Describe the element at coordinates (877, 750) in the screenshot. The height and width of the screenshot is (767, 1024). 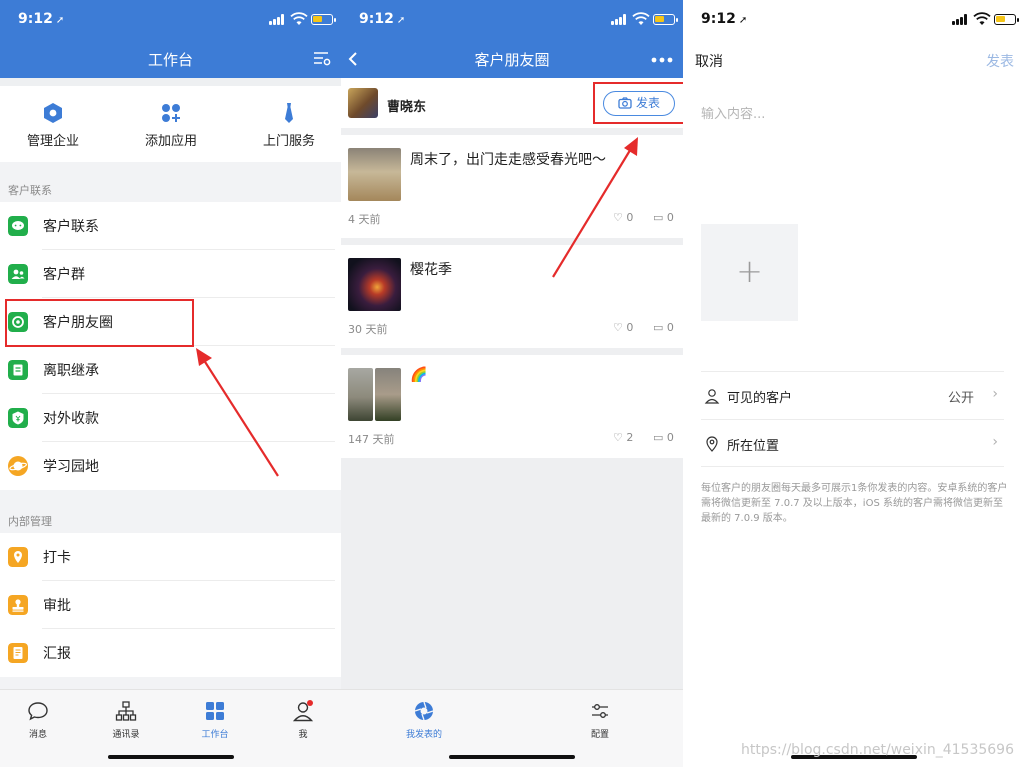
I see `watermark: https://blog.csdn.net/weixin_41535696` at that location.